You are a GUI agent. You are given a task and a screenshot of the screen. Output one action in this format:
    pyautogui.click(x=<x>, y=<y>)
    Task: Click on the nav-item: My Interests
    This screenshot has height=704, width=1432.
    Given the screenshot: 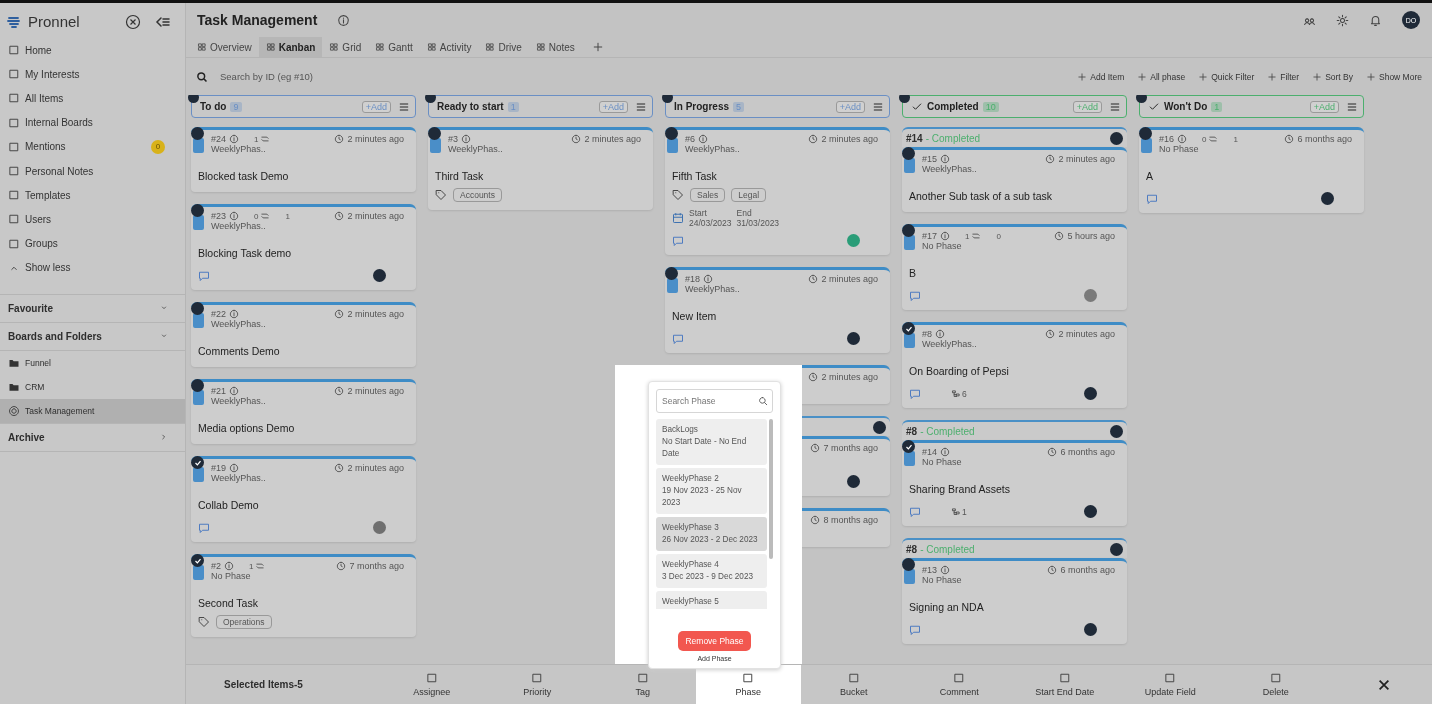 What is the action you would take?
    pyautogui.click(x=92, y=74)
    